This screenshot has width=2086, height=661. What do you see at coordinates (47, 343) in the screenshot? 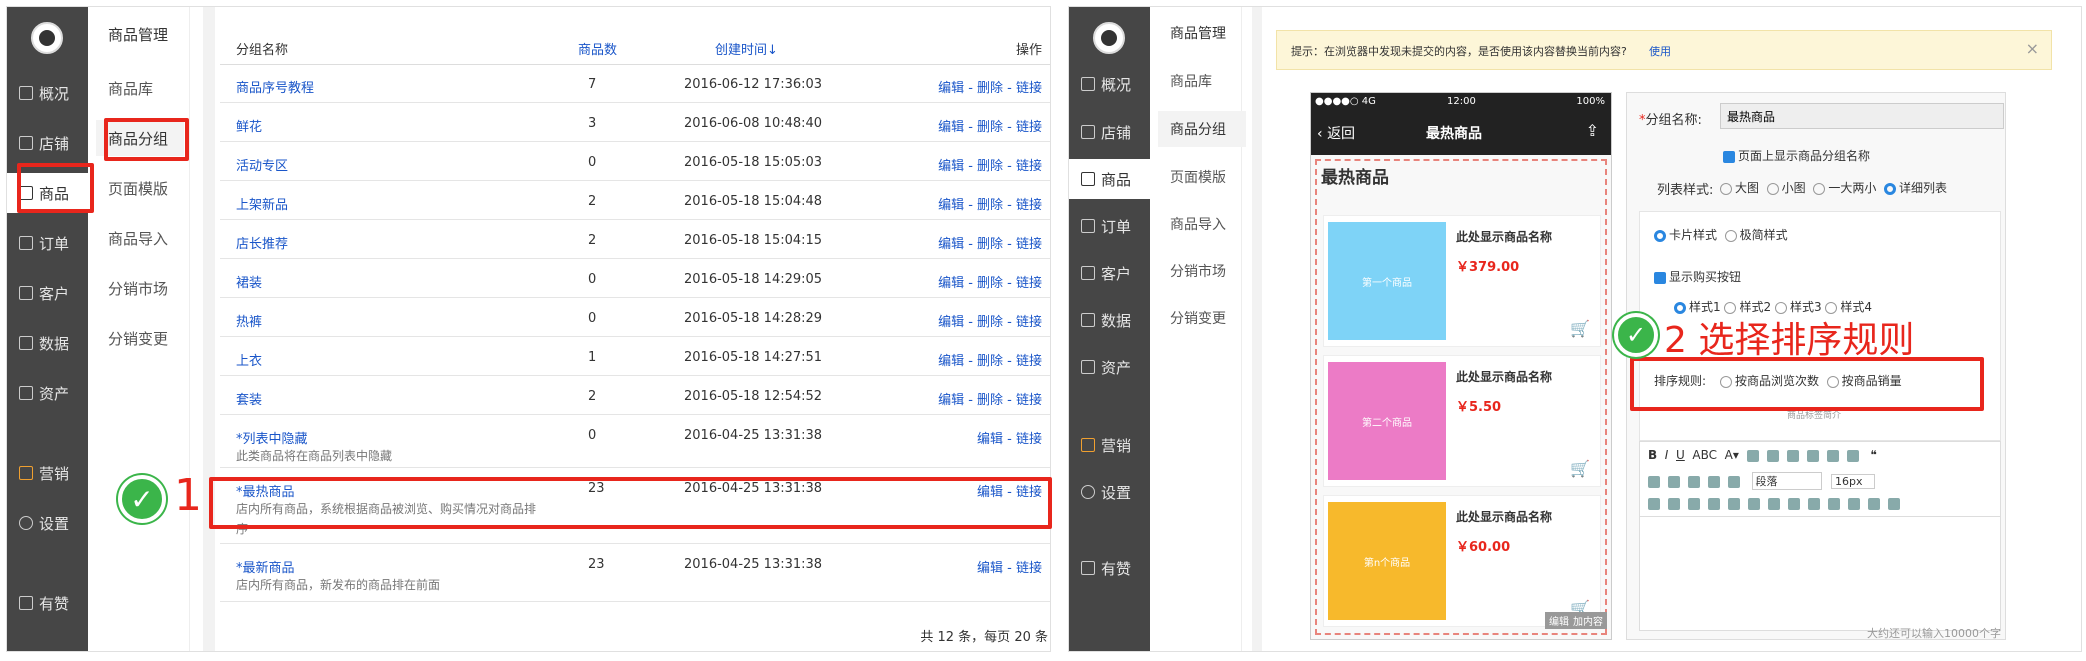
I see `nav-item-data: 数据` at bounding box center [47, 343].